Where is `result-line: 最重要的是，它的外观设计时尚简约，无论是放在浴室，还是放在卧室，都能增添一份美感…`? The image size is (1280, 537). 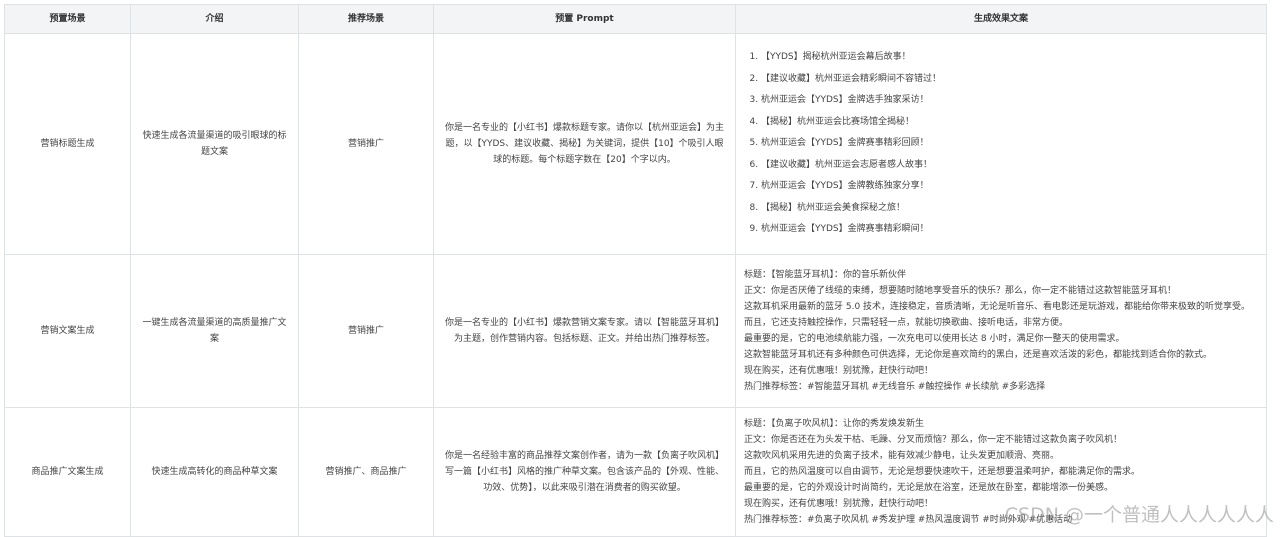 result-line: 最重要的是，它的外观设计时尚简约，无论是放在浴室，还是放在卧室，都能增添一份美感… is located at coordinates (929, 488).